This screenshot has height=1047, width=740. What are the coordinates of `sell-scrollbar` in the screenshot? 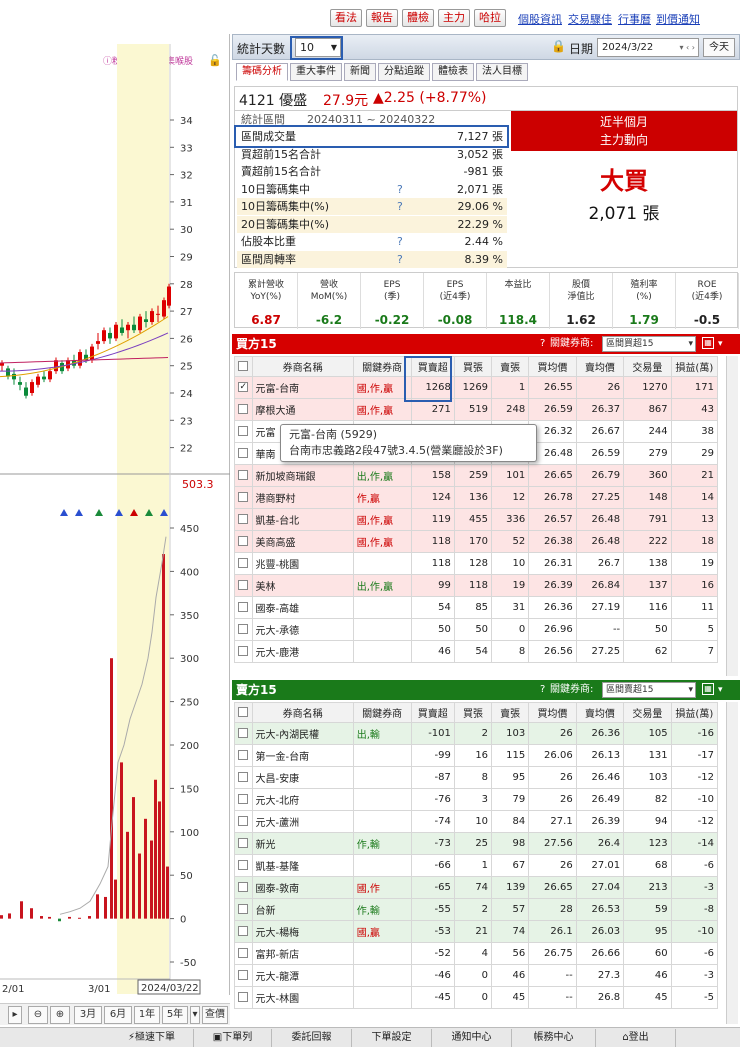 It's located at (732, 863).